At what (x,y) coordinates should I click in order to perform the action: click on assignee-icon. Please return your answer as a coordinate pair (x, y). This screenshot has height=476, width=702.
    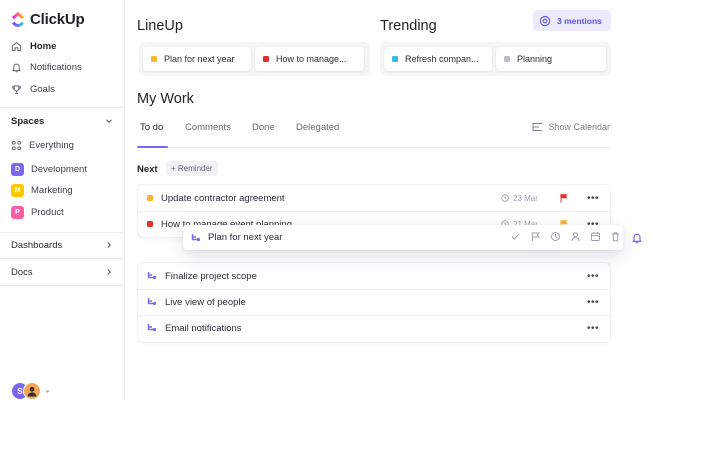
    Looking at the image, I should click on (575, 236).